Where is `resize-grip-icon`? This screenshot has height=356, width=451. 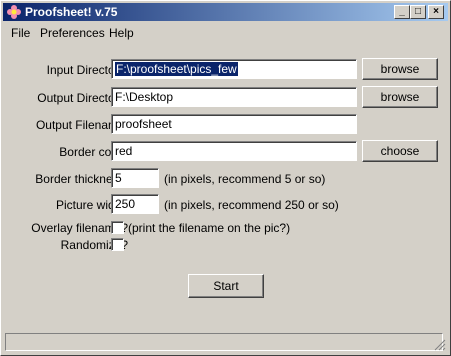 resize-grip-icon is located at coordinates (440, 345).